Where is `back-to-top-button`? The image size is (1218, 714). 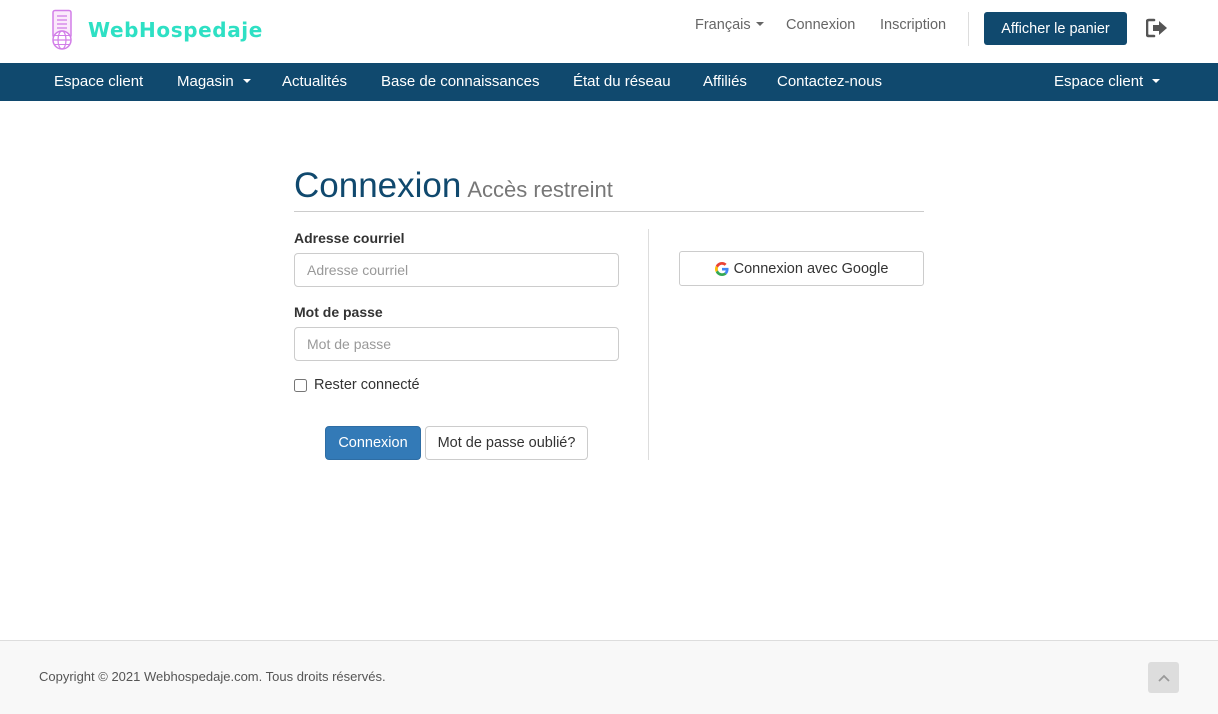
back-to-top-button is located at coordinates (1163, 677).